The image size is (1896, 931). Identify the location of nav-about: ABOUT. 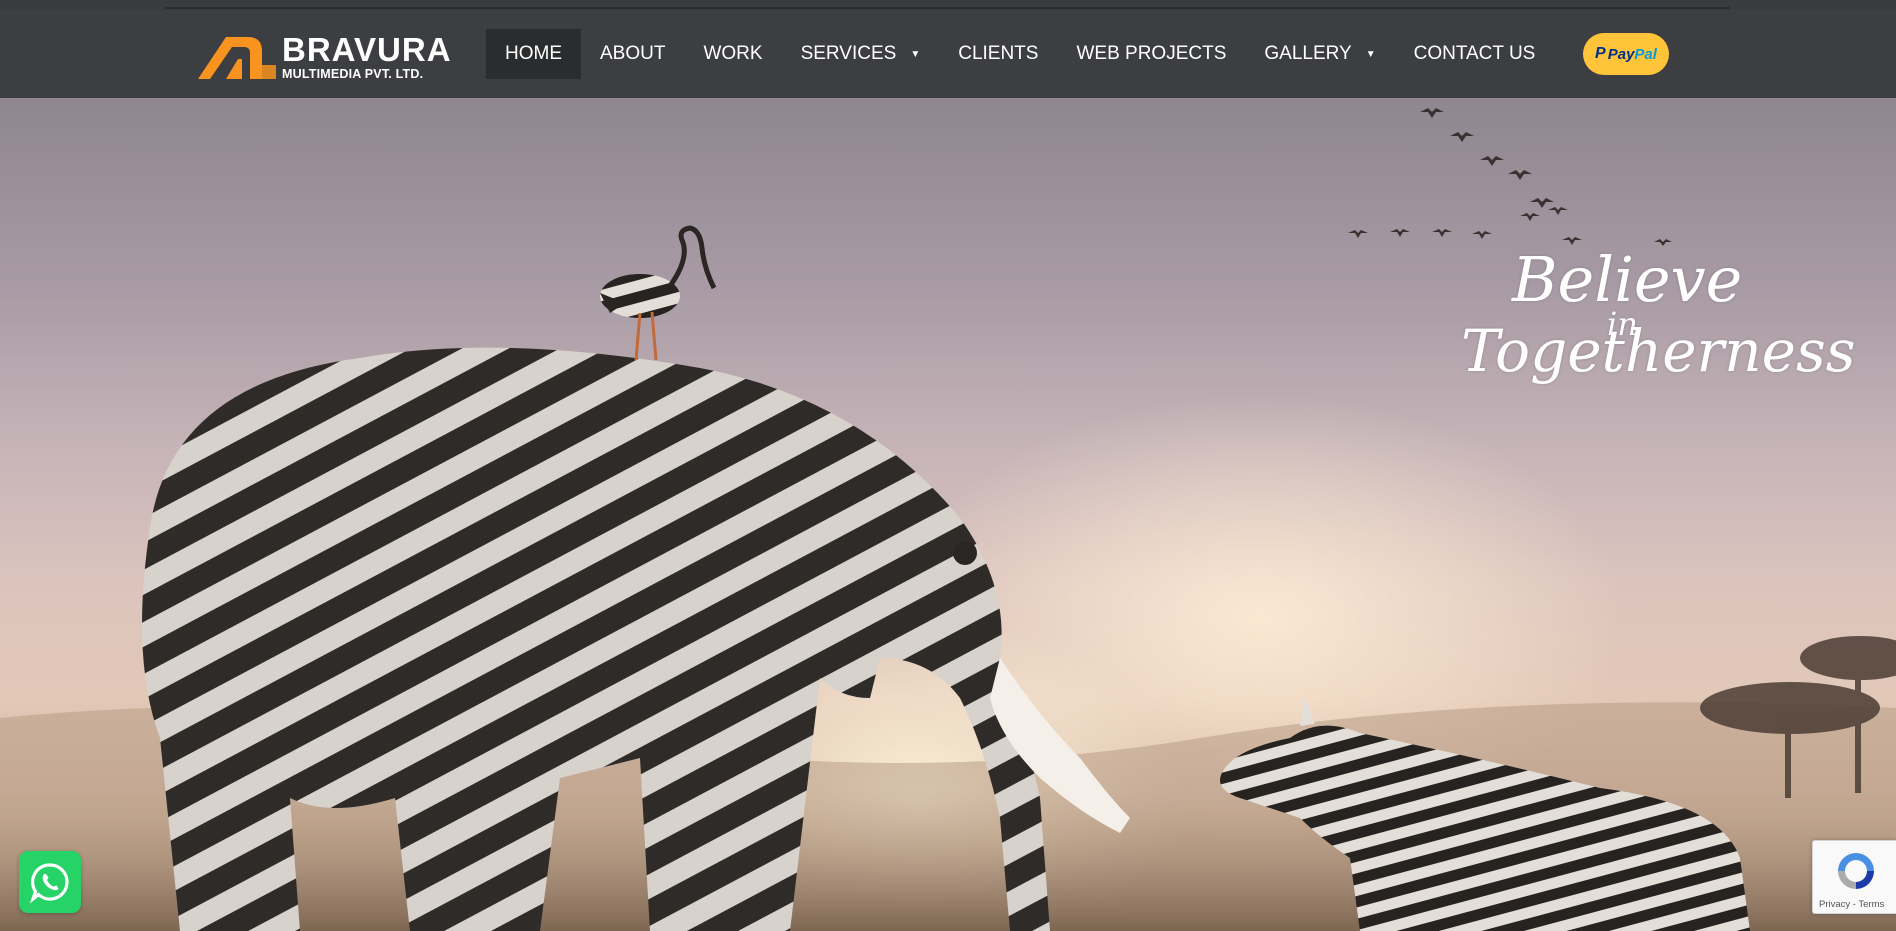
(632, 54).